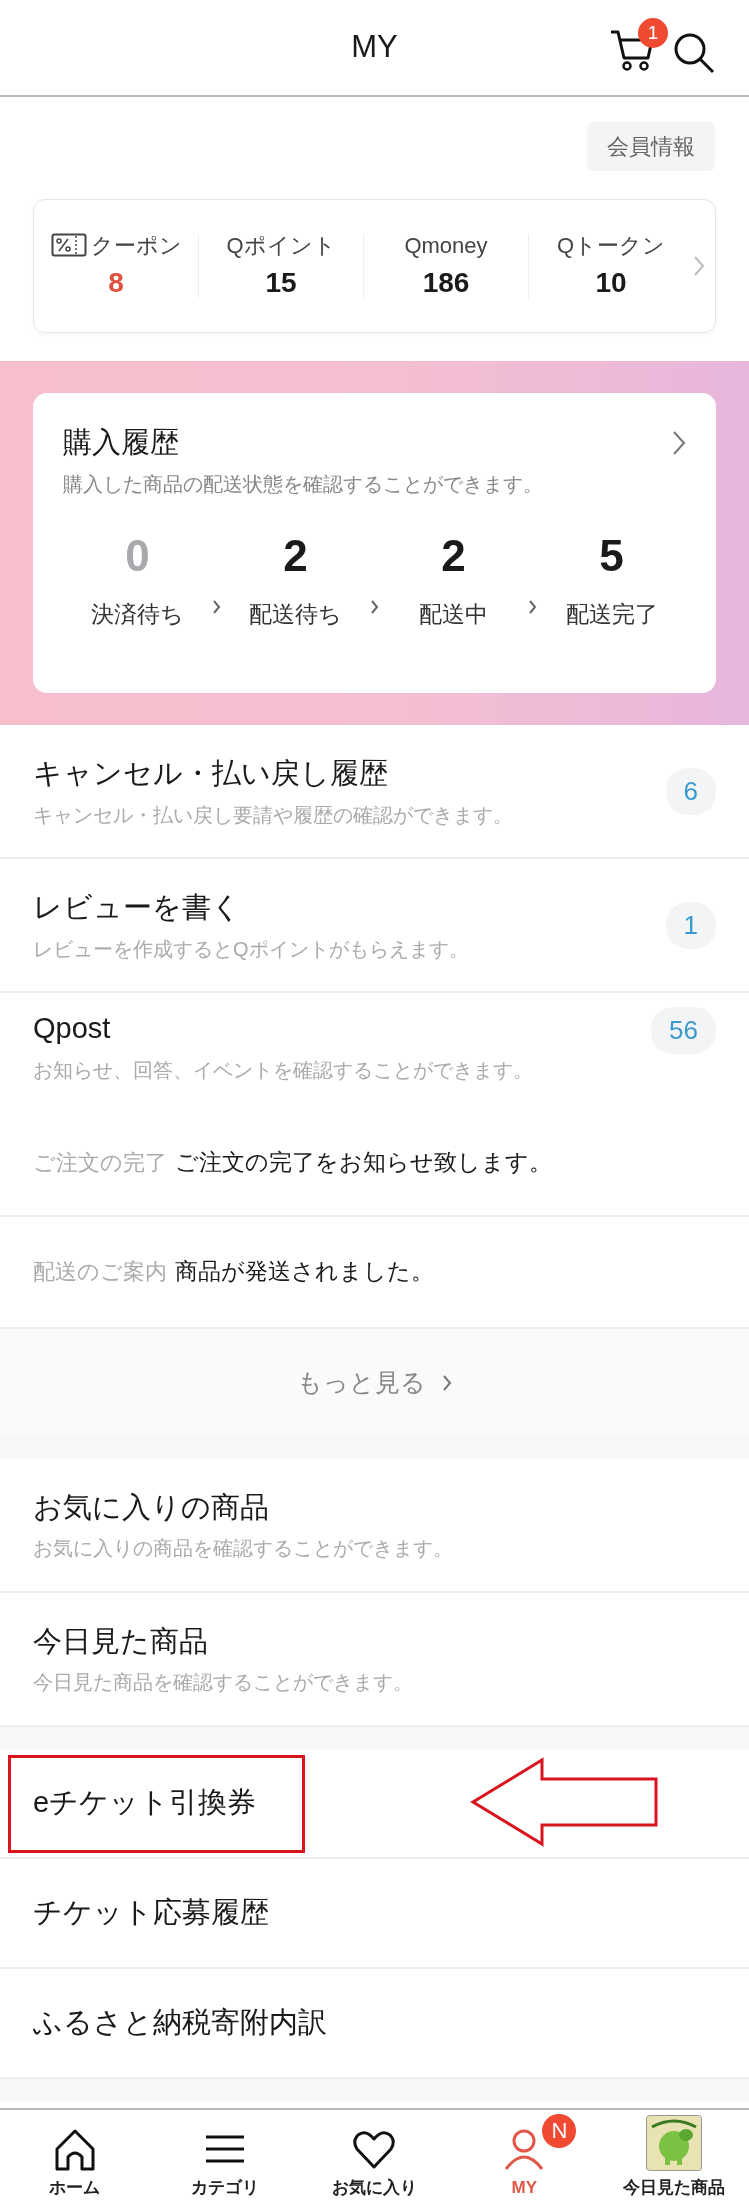  I want to click on count-badge: 56, so click(683, 1030).